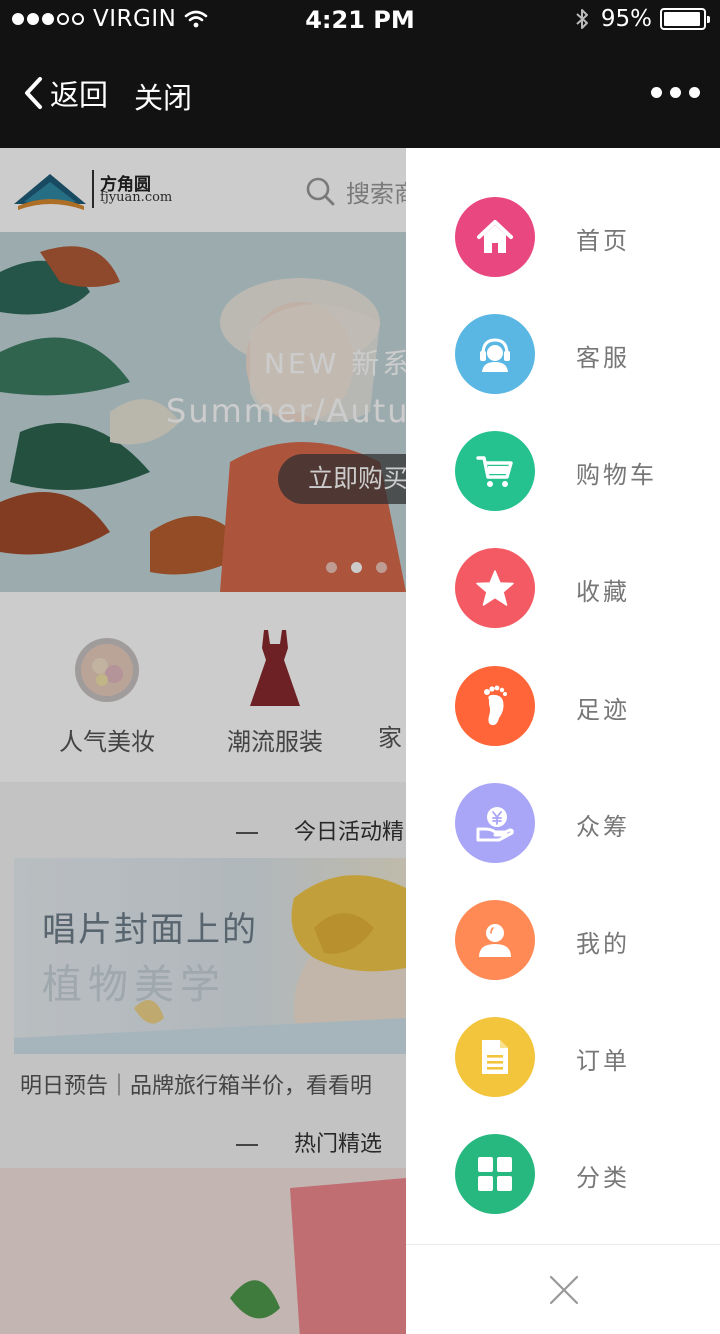 This screenshot has height=1334, width=720. What do you see at coordinates (93, 189) in the screenshot?
I see `logo-divider` at bounding box center [93, 189].